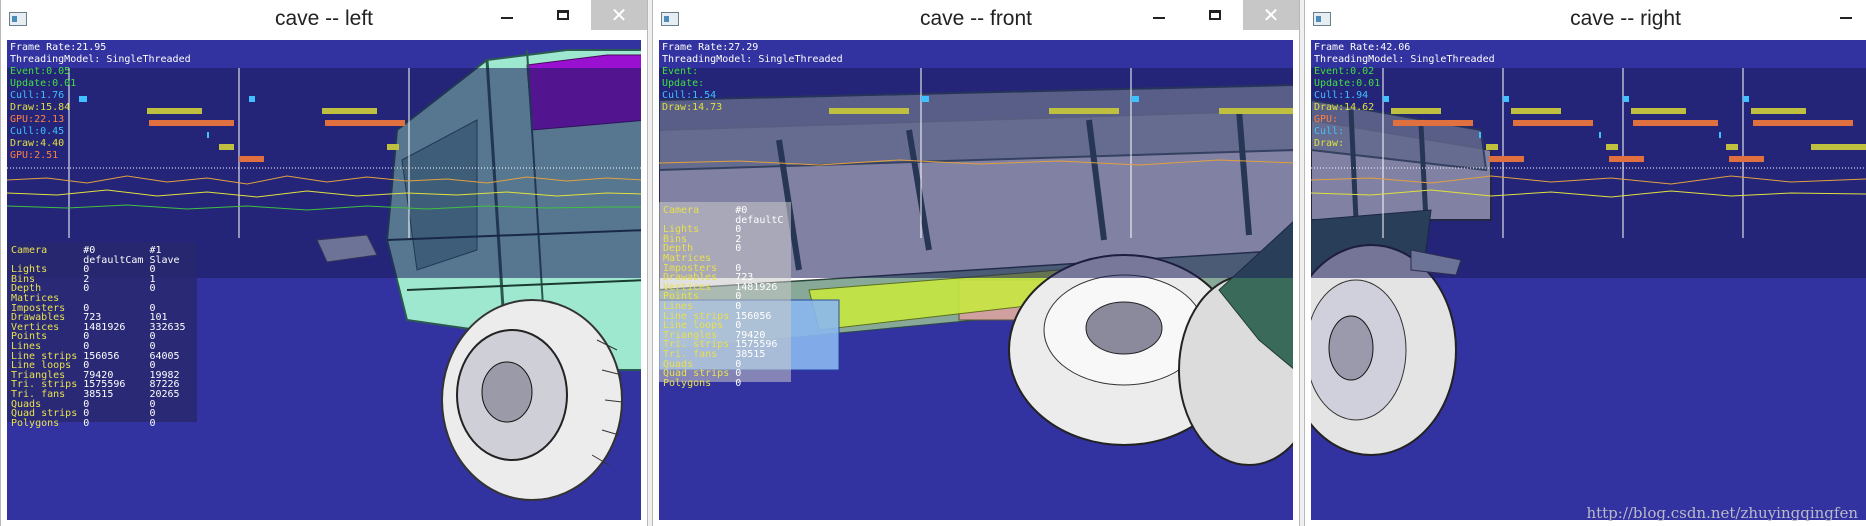  What do you see at coordinates (37, 131) in the screenshot?
I see `cull-stat-2: Cull:0.45` at bounding box center [37, 131].